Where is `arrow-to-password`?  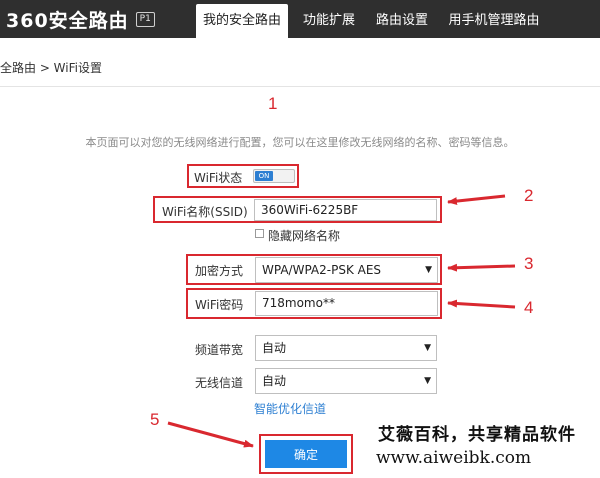
arrow-to-password is located at coordinates (481, 304).